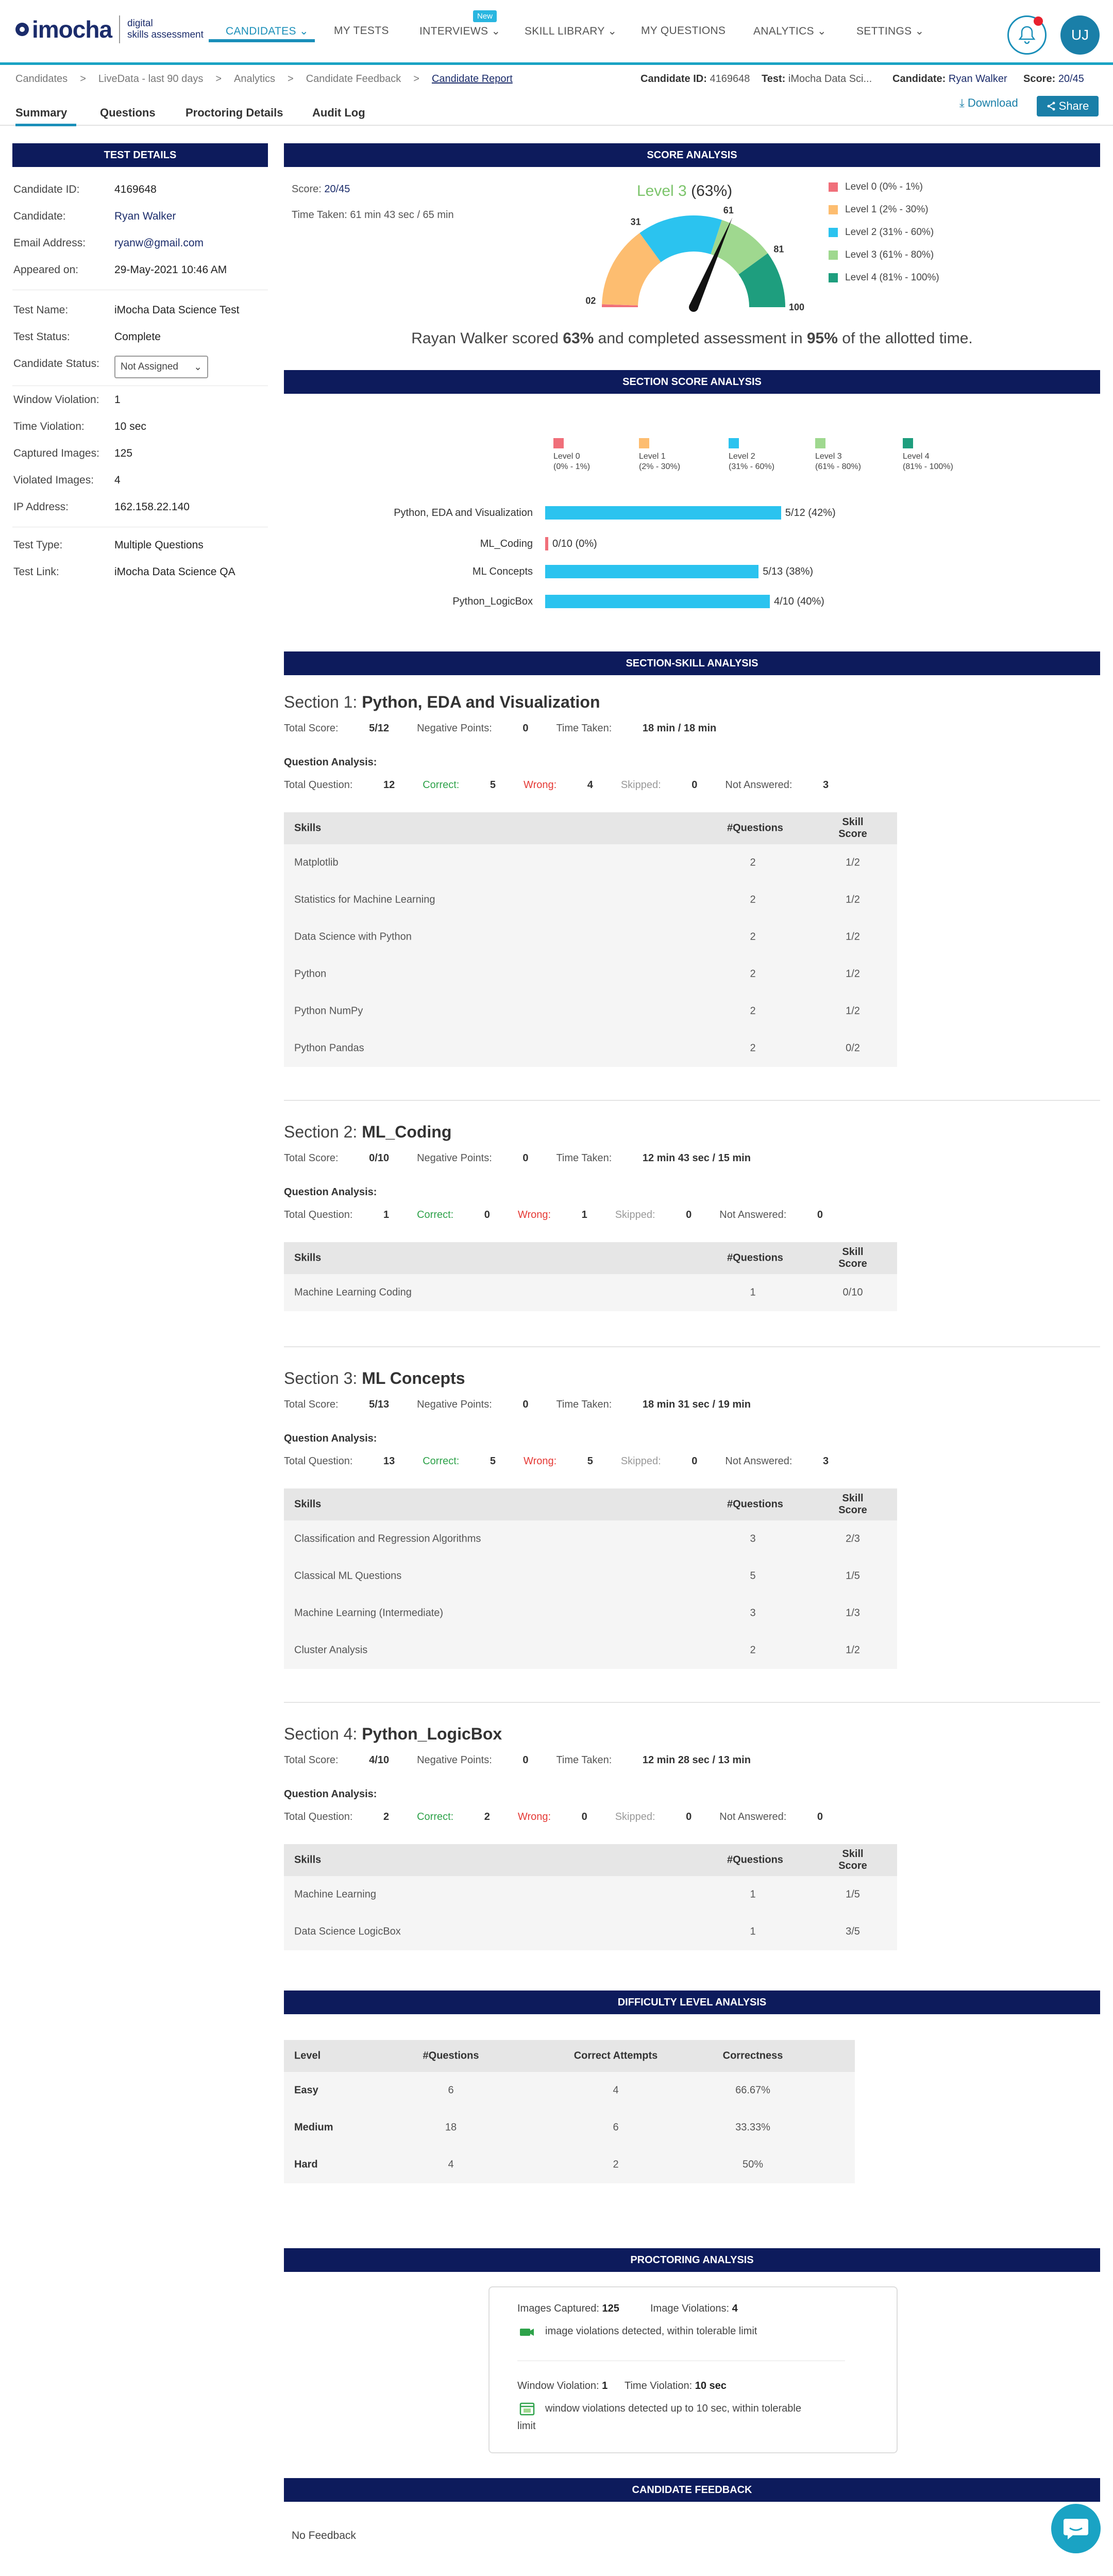 Image resolution: width=1113 pixels, height=2576 pixels. Describe the element at coordinates (316, 862) in the screenshot. I see `skill-name: Matplotlib` at that location.